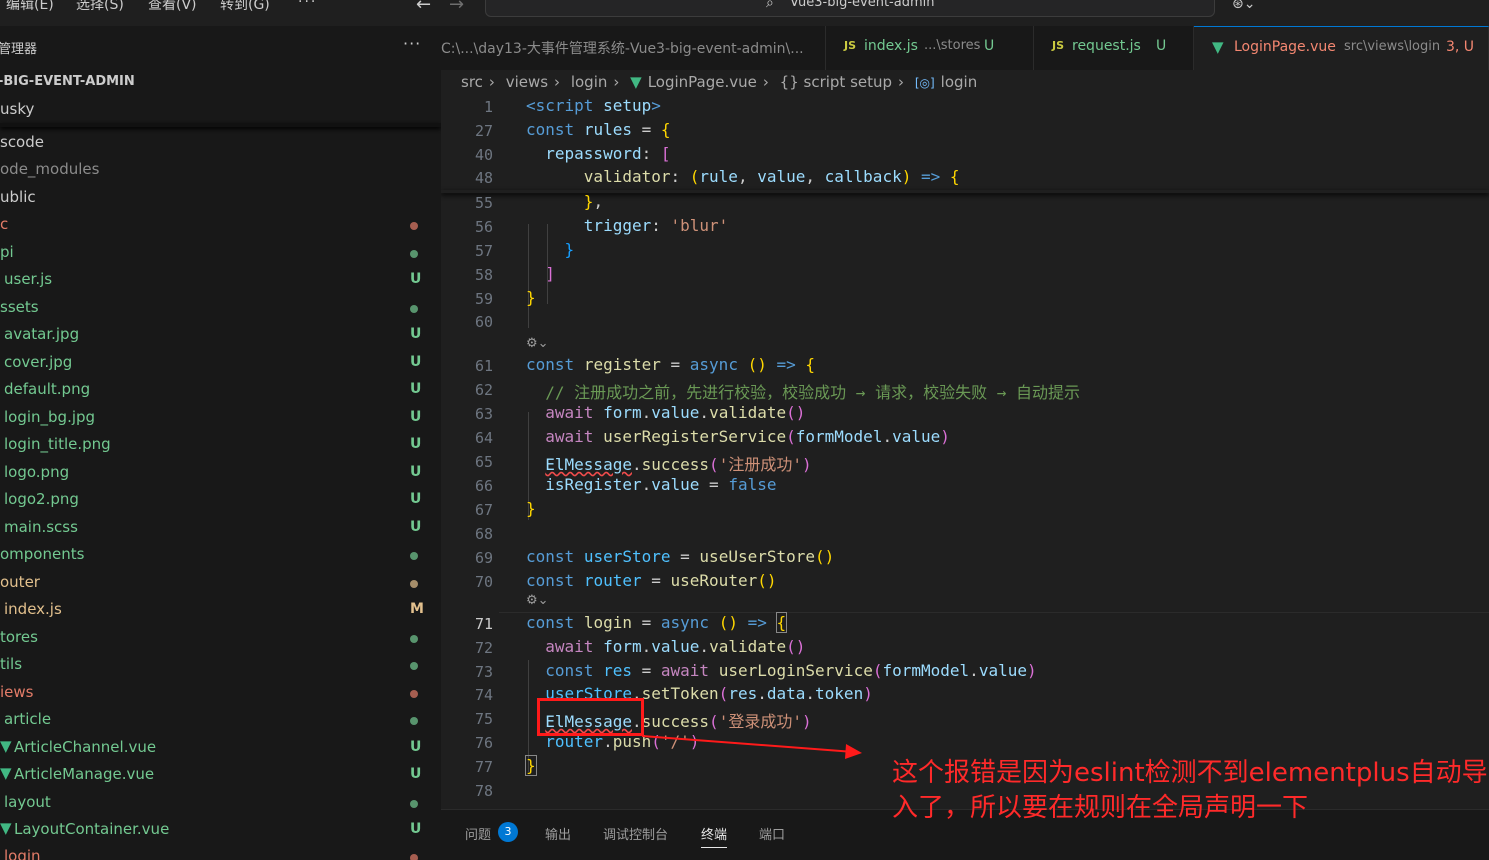  Describe the element at coordinates (220, 390) in the screenshot. I see `tree-item: default.png U` at that location.